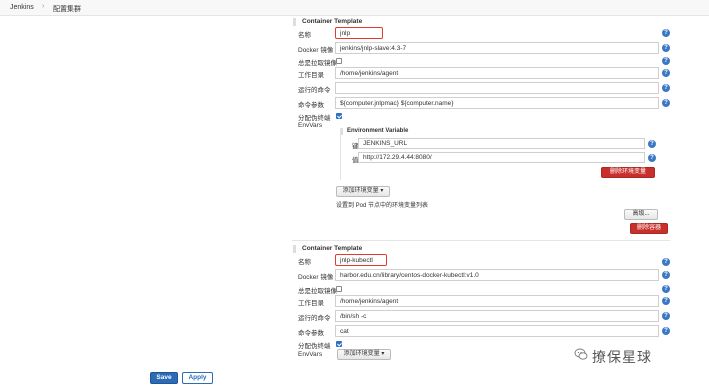  What do you see at coordinates (342, 131) in the screenshot?
I see `env-drag-handle` at bounding box center [342, 131].